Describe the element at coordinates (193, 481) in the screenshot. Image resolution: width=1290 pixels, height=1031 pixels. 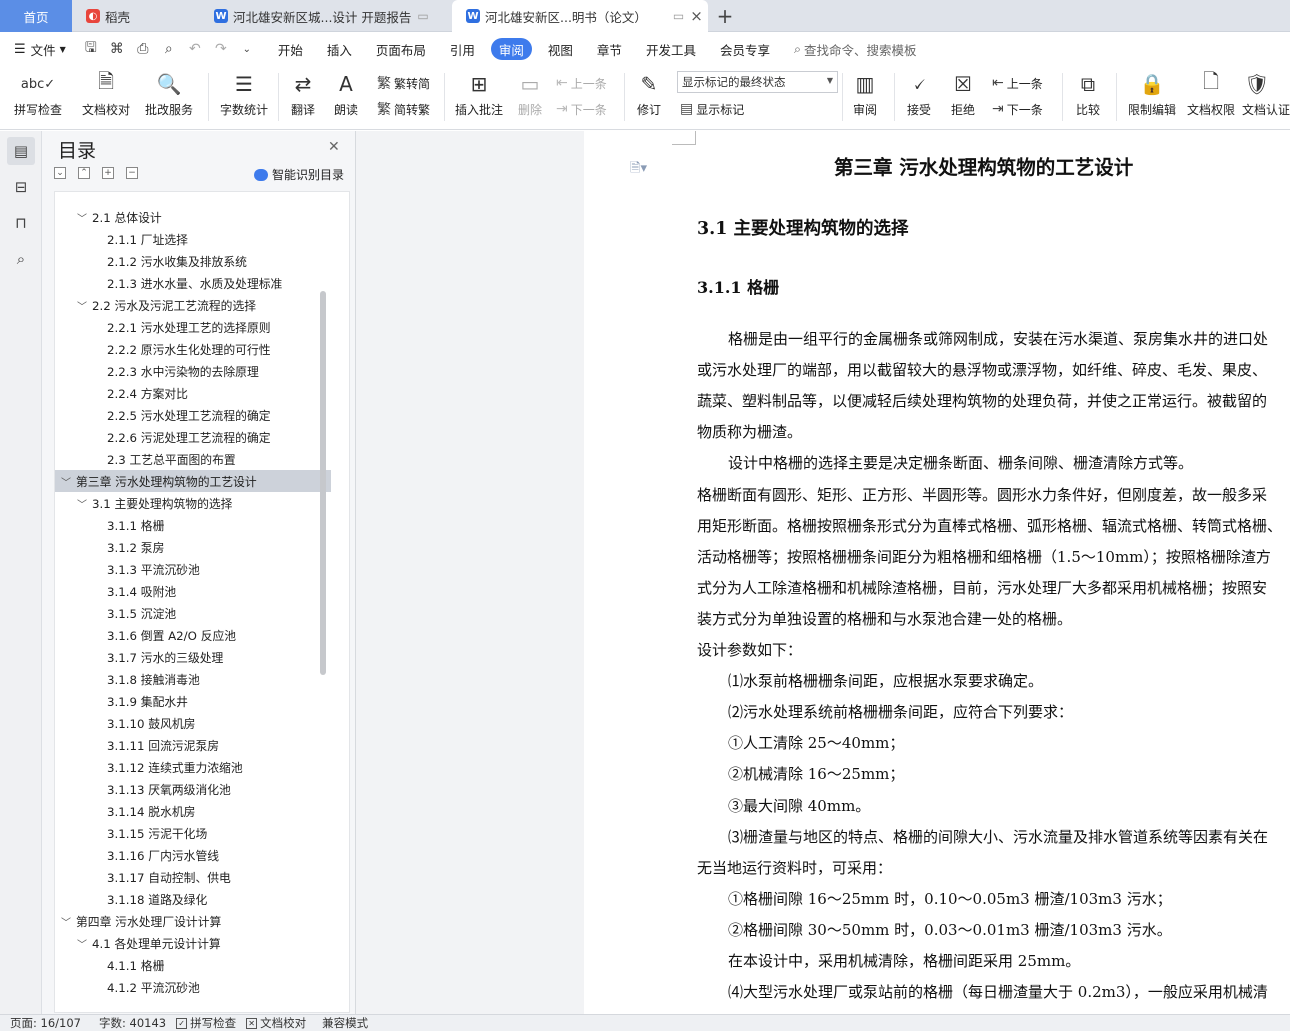
I see `toc-item: ﹀ 第三章 污水处理构筑物的工艺设计` at that location.